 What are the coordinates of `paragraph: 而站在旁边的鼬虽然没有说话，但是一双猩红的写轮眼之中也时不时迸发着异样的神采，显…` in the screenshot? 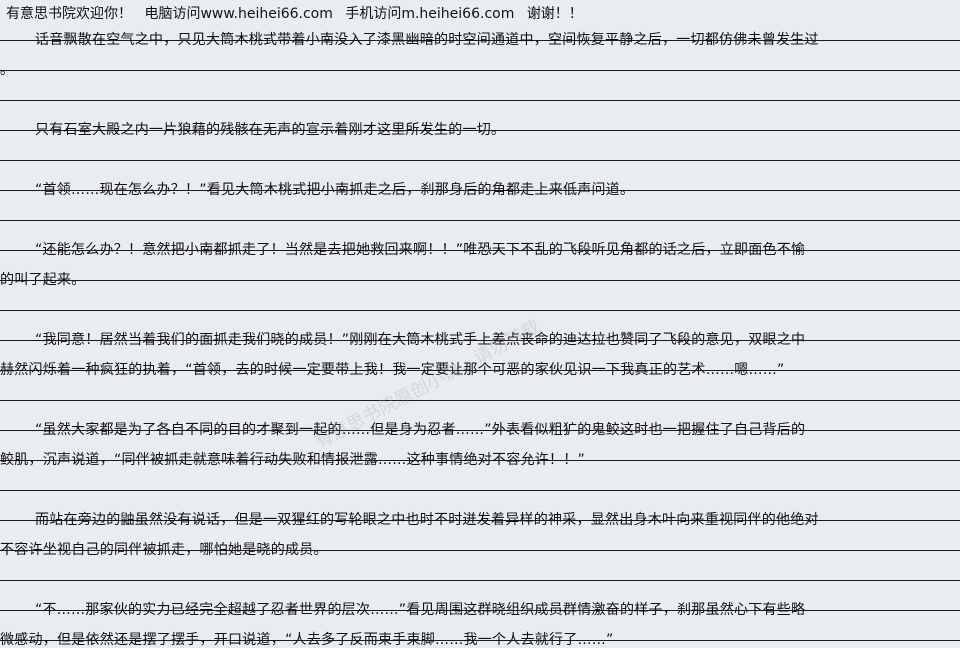 It's located at (480, 535).